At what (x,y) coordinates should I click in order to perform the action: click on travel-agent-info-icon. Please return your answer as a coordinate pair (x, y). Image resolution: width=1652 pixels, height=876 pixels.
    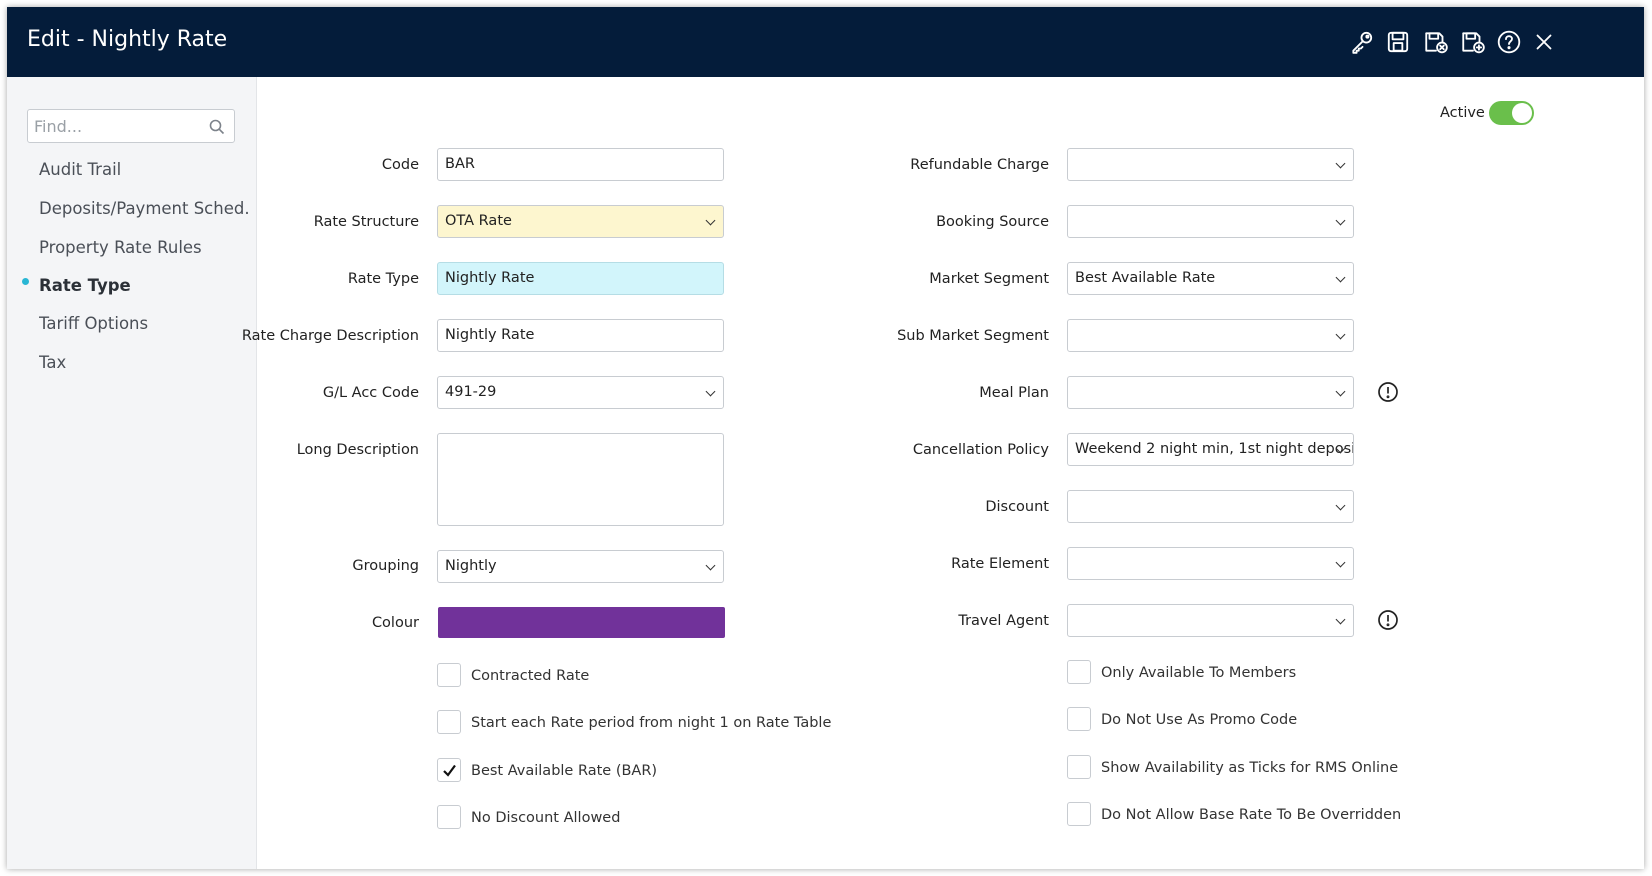
    Looking at the image, I should click on (1388, 620).